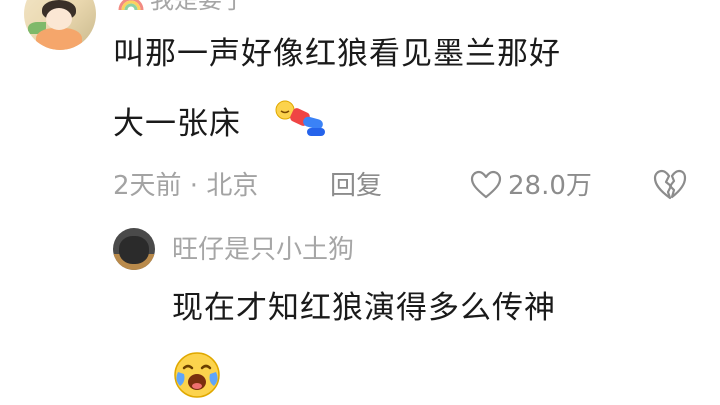 Image resolution: width=720 pixels, height=405 pixels. What do you see at coordinates (186, 186) in the screenshot?
I see `comment-time-location: 2天前 · 北京` at bounding box center [186, 186].